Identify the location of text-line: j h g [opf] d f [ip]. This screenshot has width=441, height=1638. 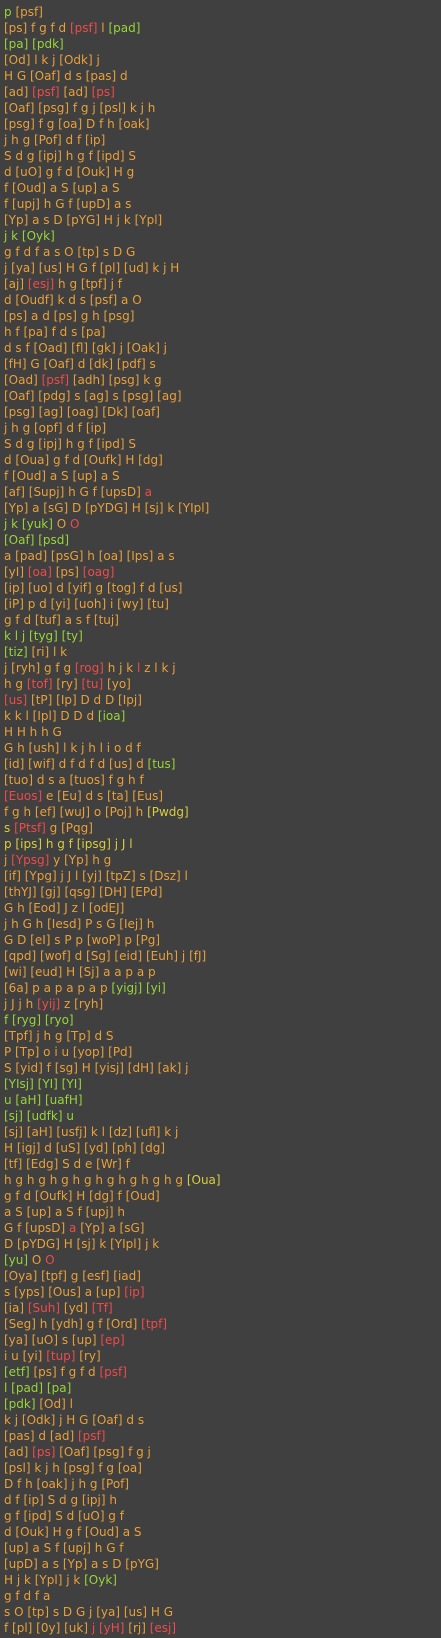
(222, 428).